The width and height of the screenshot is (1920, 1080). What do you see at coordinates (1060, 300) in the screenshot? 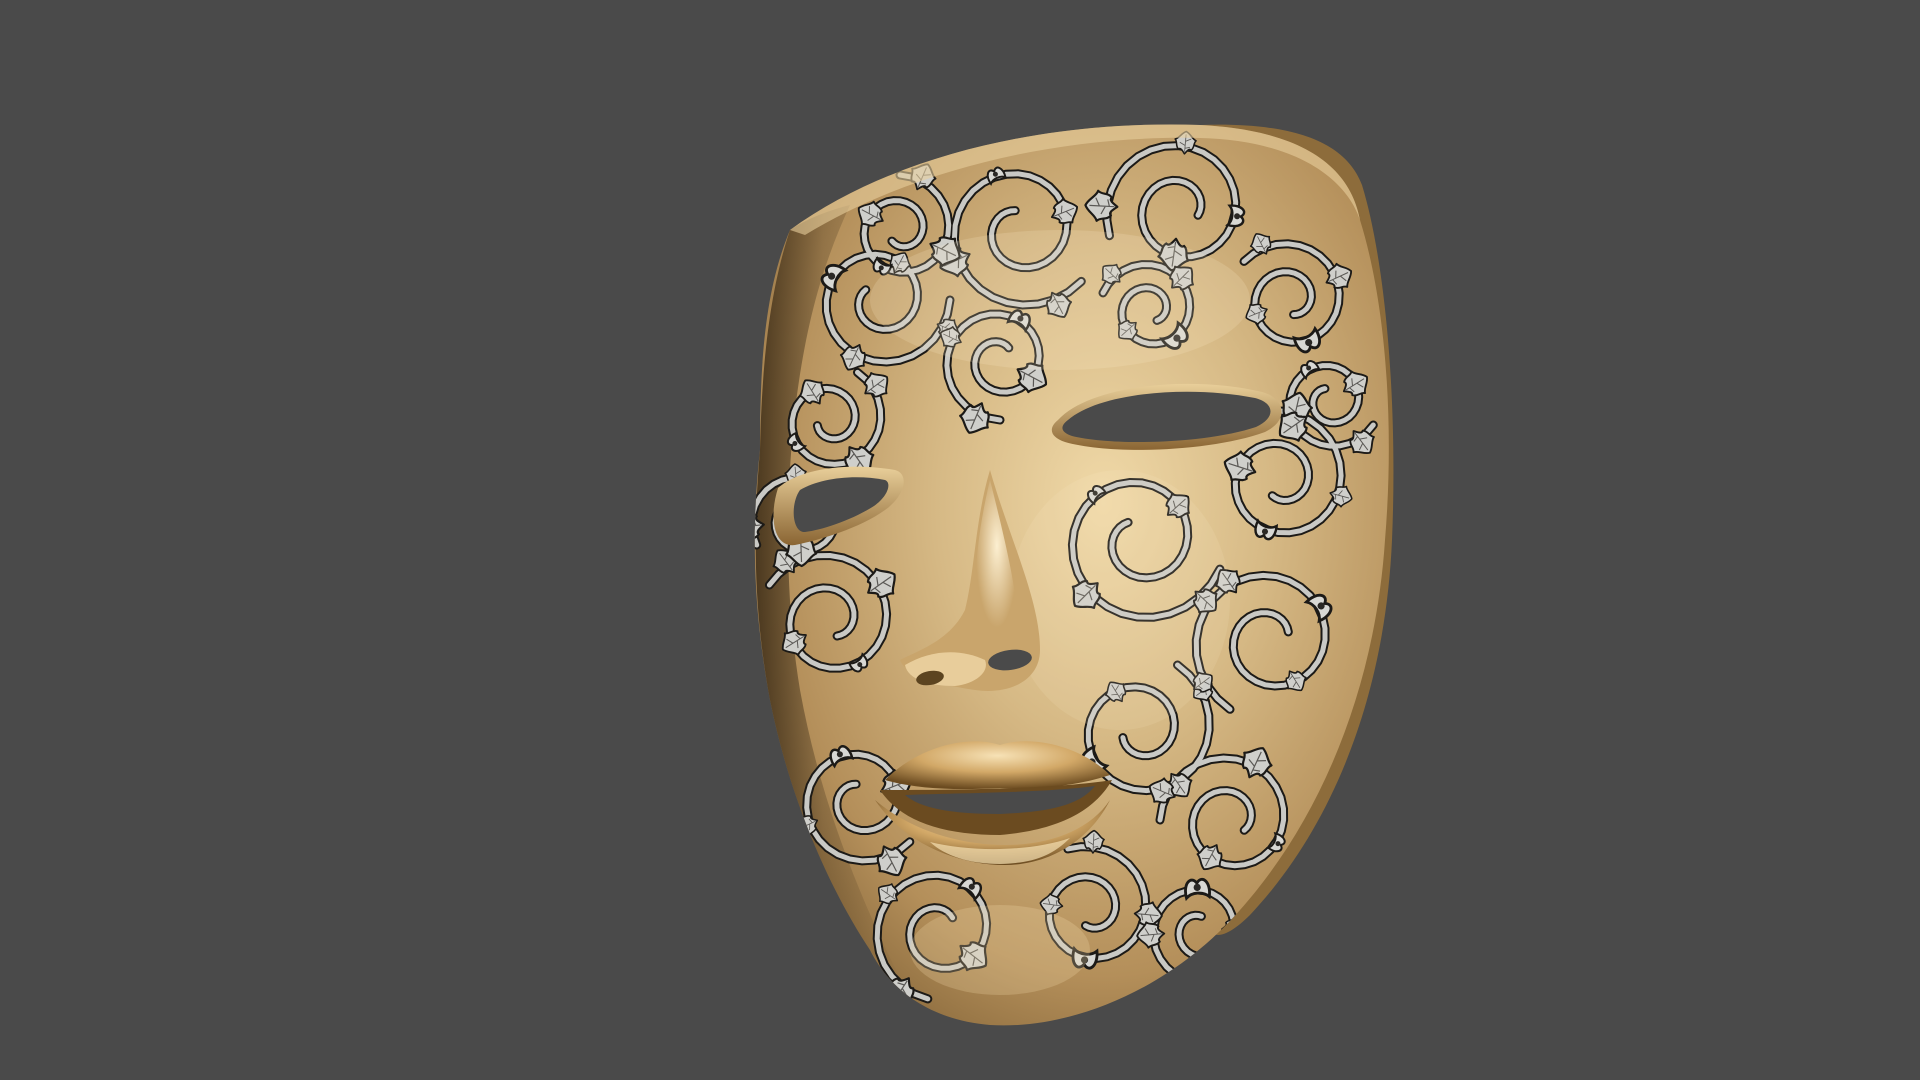
I see `forehead-sheen` at bounding box center [1060, 300].